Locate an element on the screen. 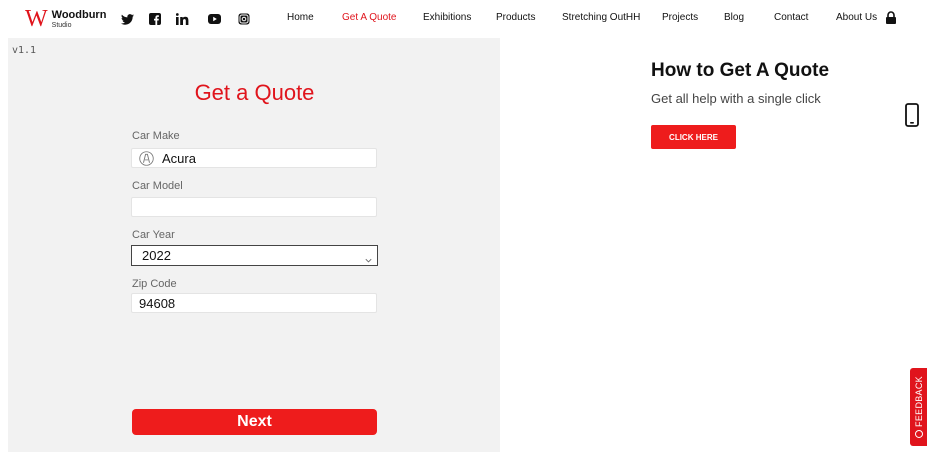  nav-exhibitions: Exhibitions is located at coordinates (447, 17).